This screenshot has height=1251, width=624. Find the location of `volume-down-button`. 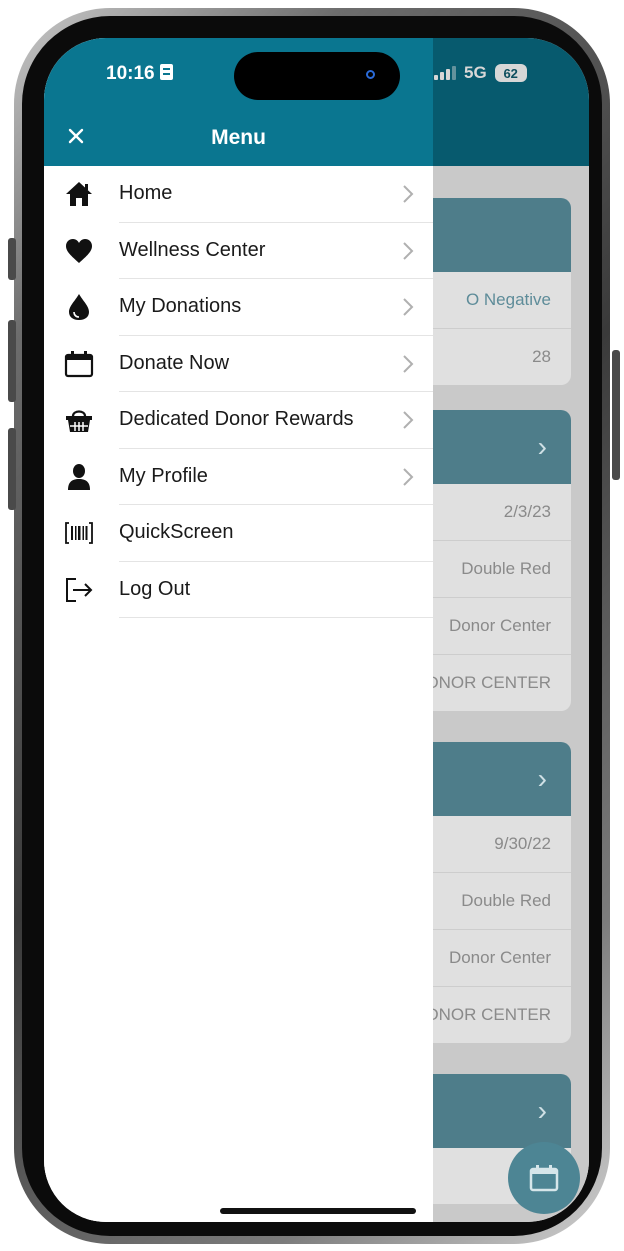

volume-down-button is located at coordinates (12, 469).